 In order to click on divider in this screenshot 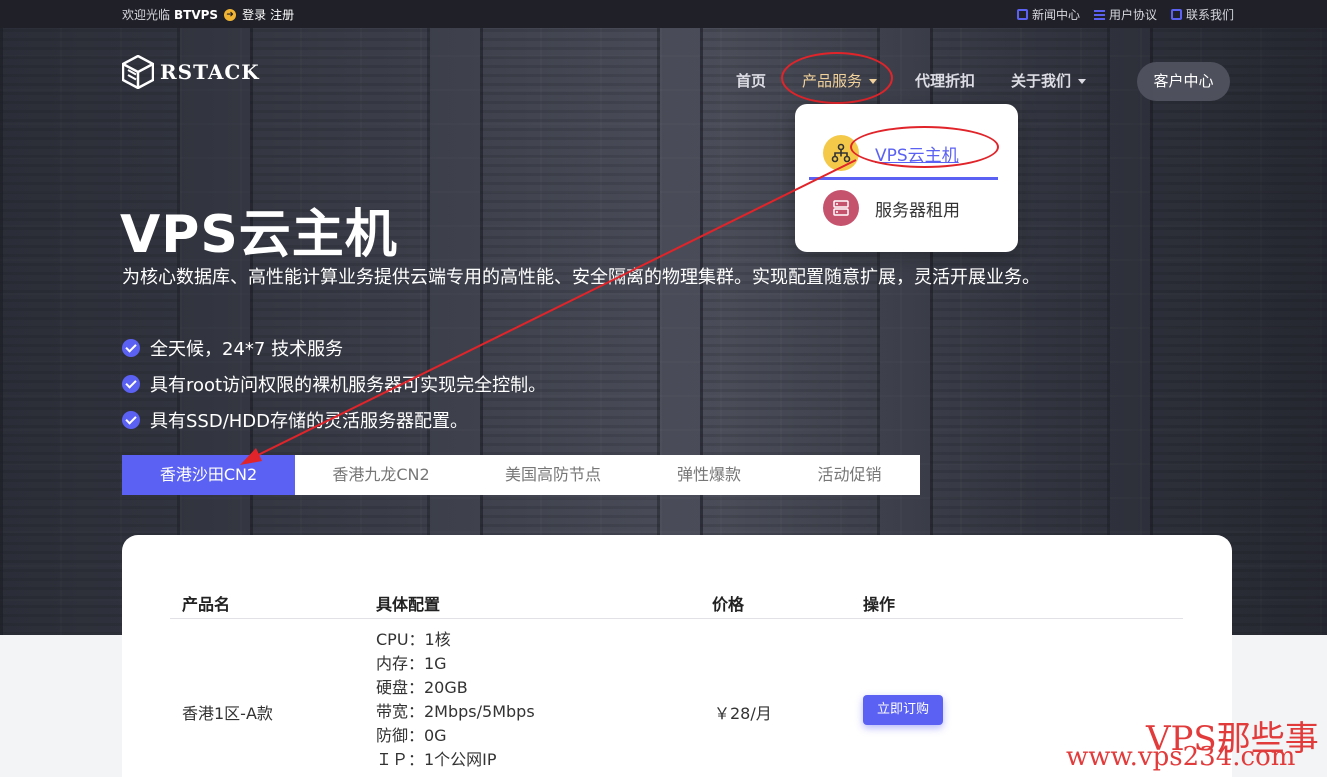, I will do `click(676, 618)`.